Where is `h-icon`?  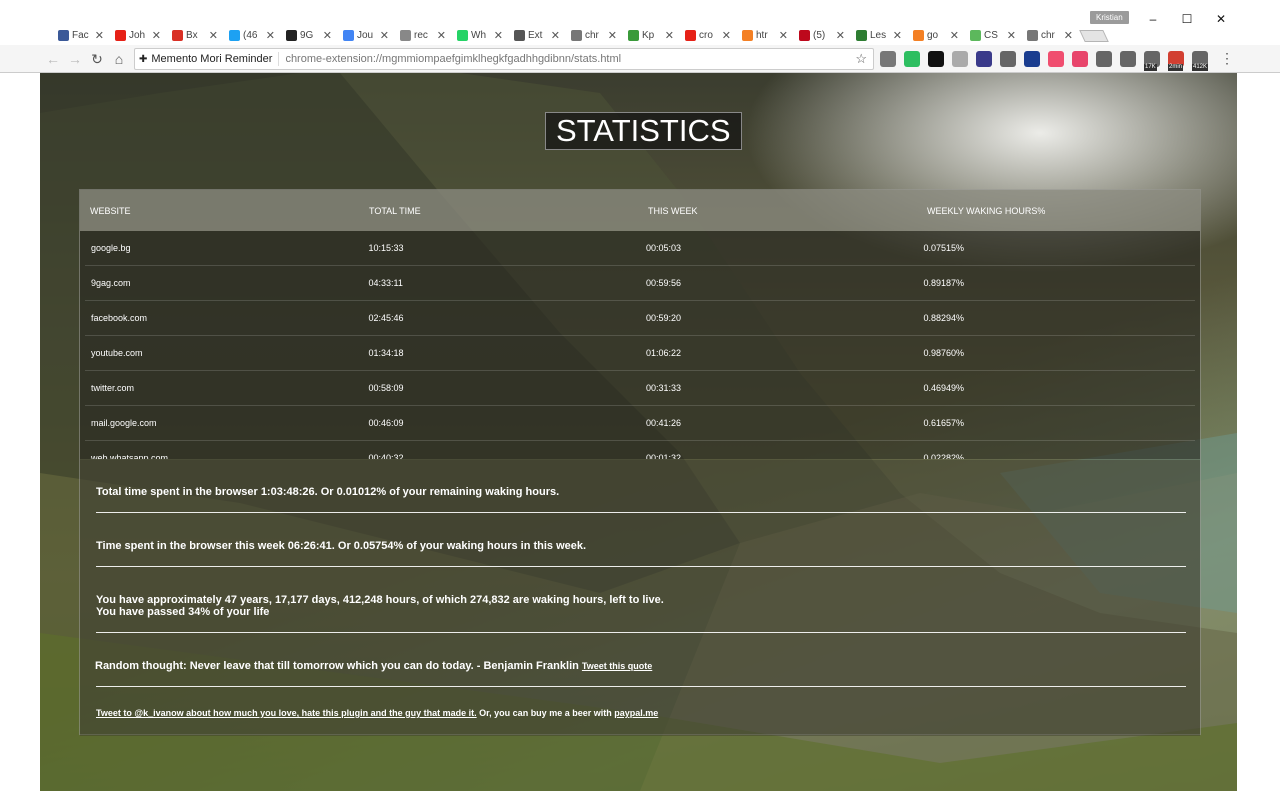 h-icon is located at coordinates (1080, 59).